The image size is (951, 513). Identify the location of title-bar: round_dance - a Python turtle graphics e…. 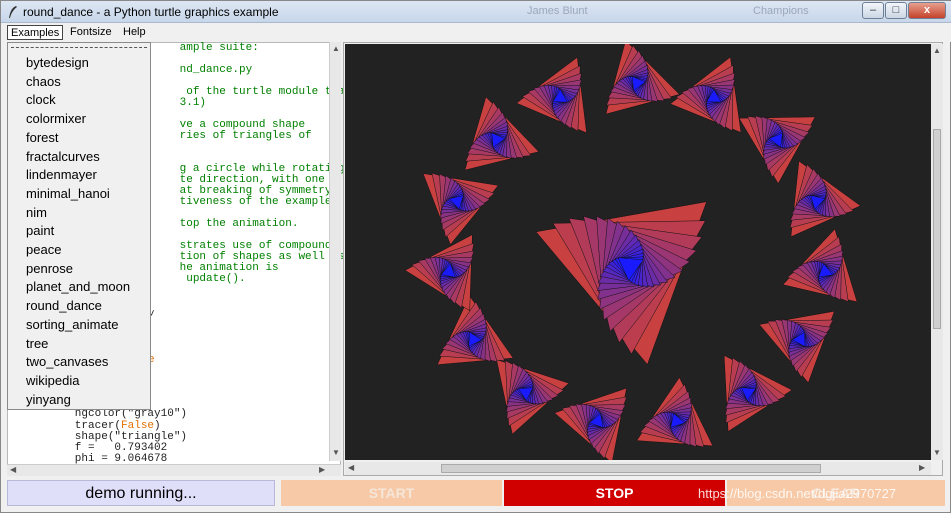
(476, 12).